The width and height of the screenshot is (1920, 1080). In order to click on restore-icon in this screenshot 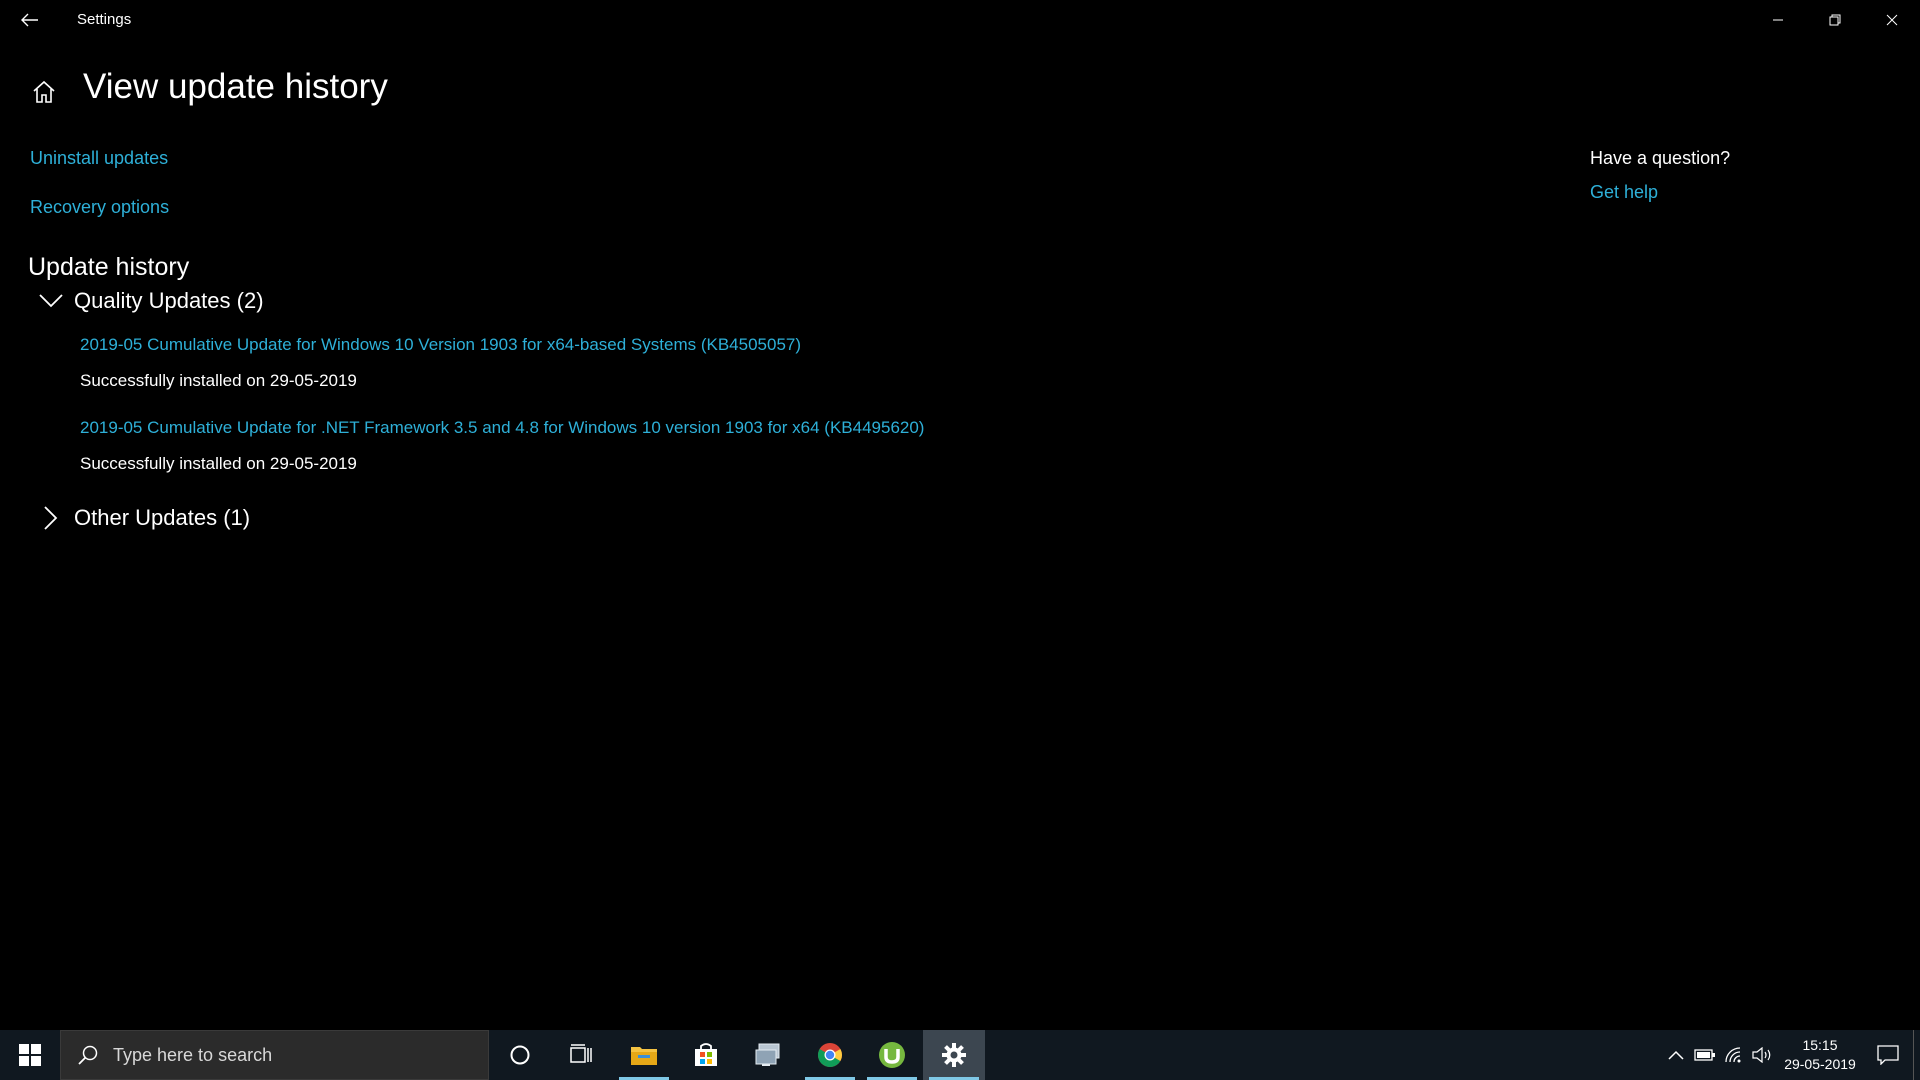, I will do `click(1834, 20)`.